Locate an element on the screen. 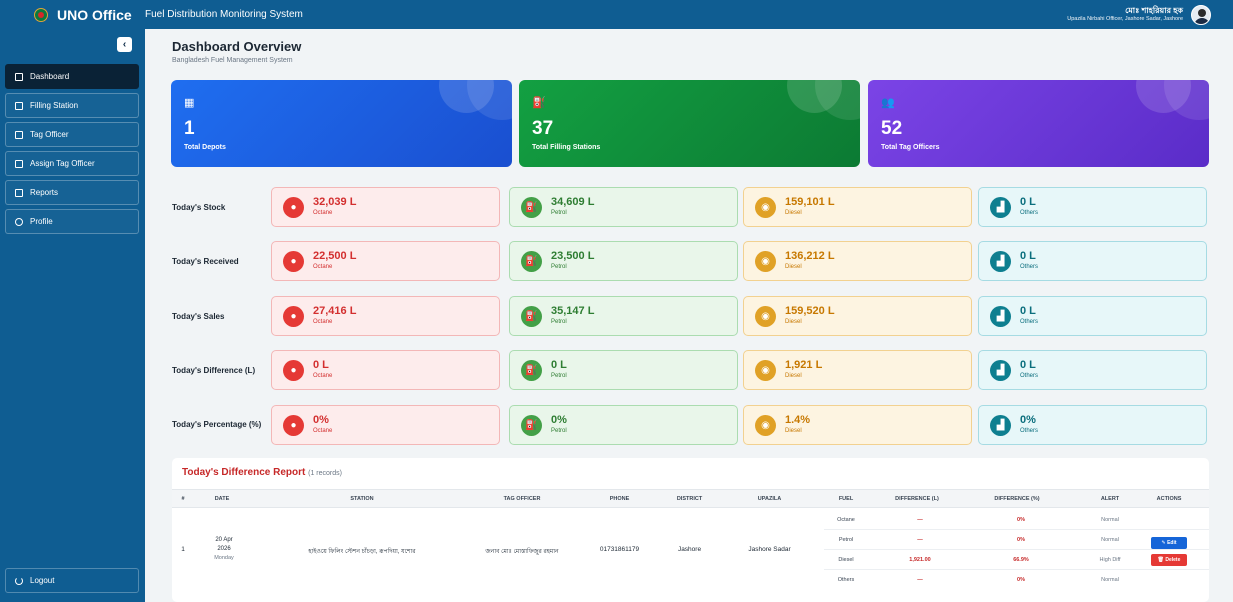 The image size is (1233, 602). sidebar-item-label: Filling Station is located at coordinates (54, 105).